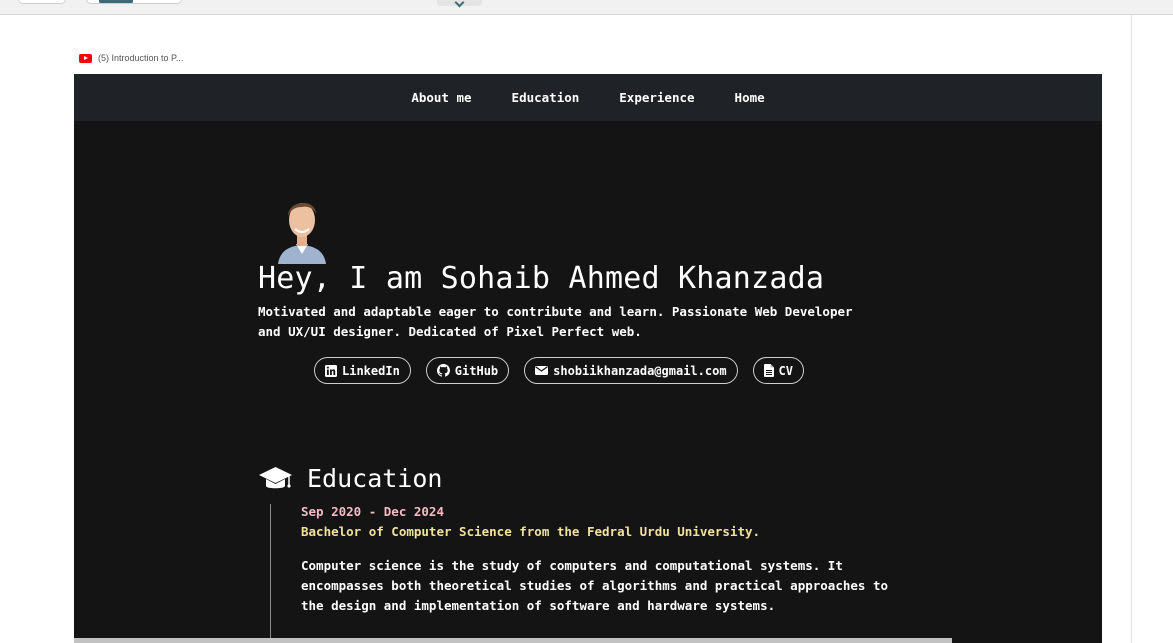 The image size is (1173, 643). I want to click on navbar: About me Education Experience Home, so click(588, 97).